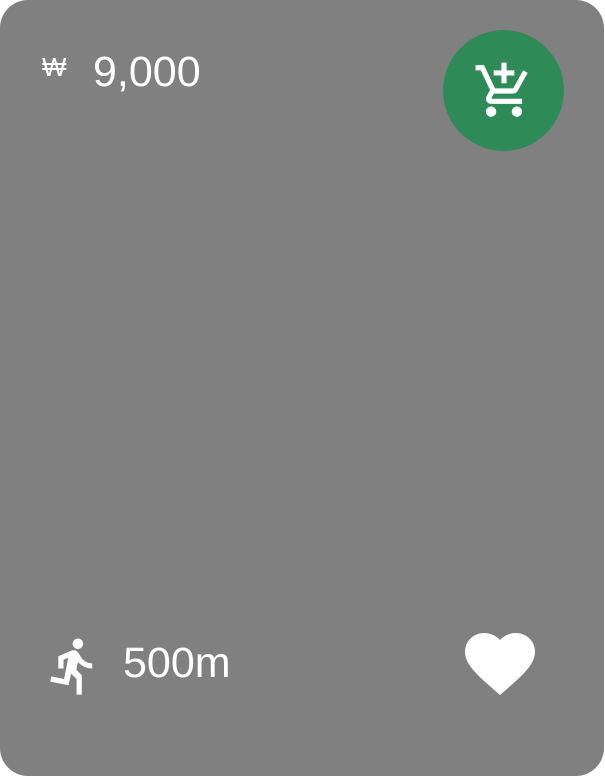  I want to click on add-to-cart-icon, so click(501, 89).